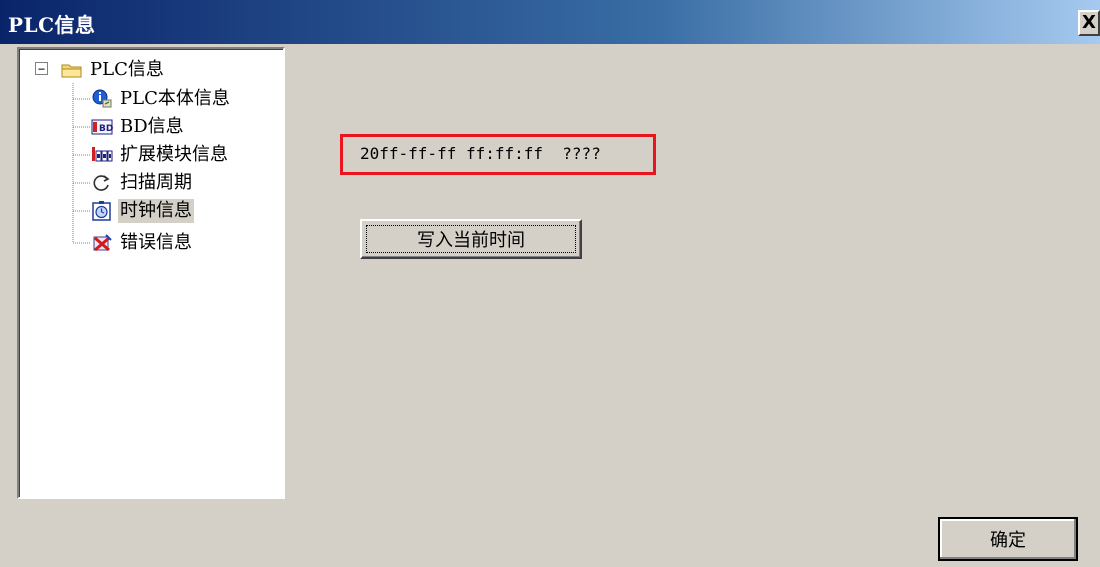  I want to click on clock-icon, so click(102, 211).